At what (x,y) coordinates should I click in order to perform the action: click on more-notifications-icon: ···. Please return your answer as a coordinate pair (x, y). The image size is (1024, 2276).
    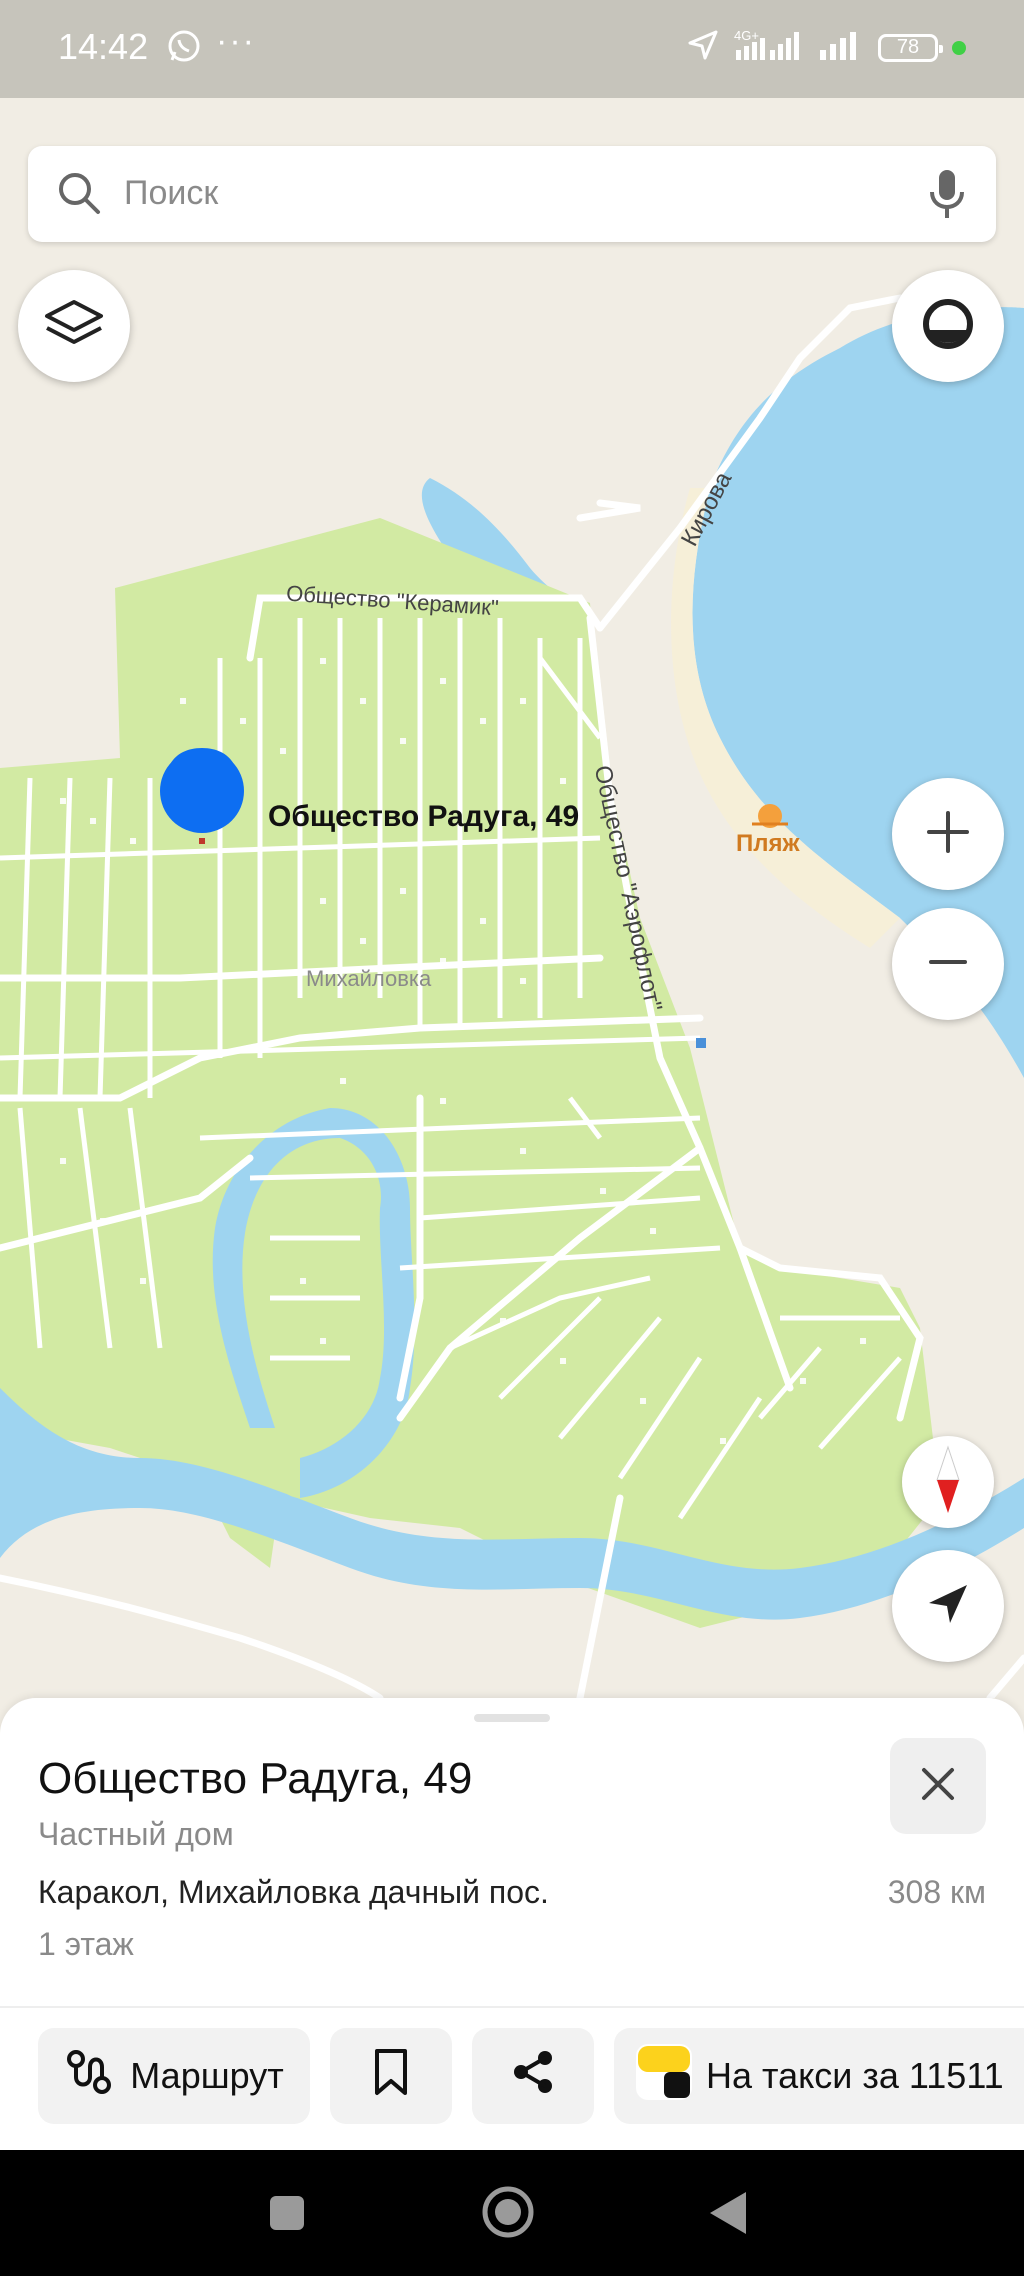
    Looking at the image, I should click on (236, 41).